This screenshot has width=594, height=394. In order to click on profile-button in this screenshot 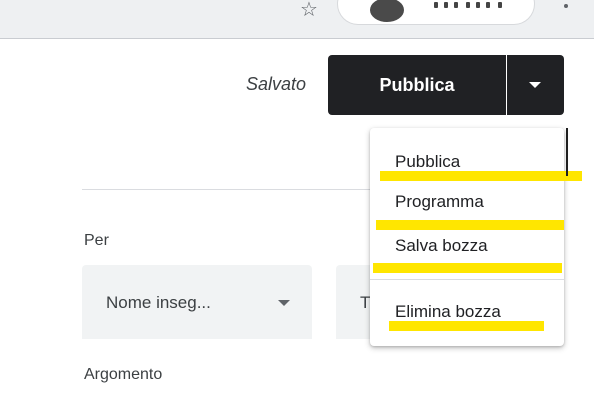, I will do `click(436, 12)`.